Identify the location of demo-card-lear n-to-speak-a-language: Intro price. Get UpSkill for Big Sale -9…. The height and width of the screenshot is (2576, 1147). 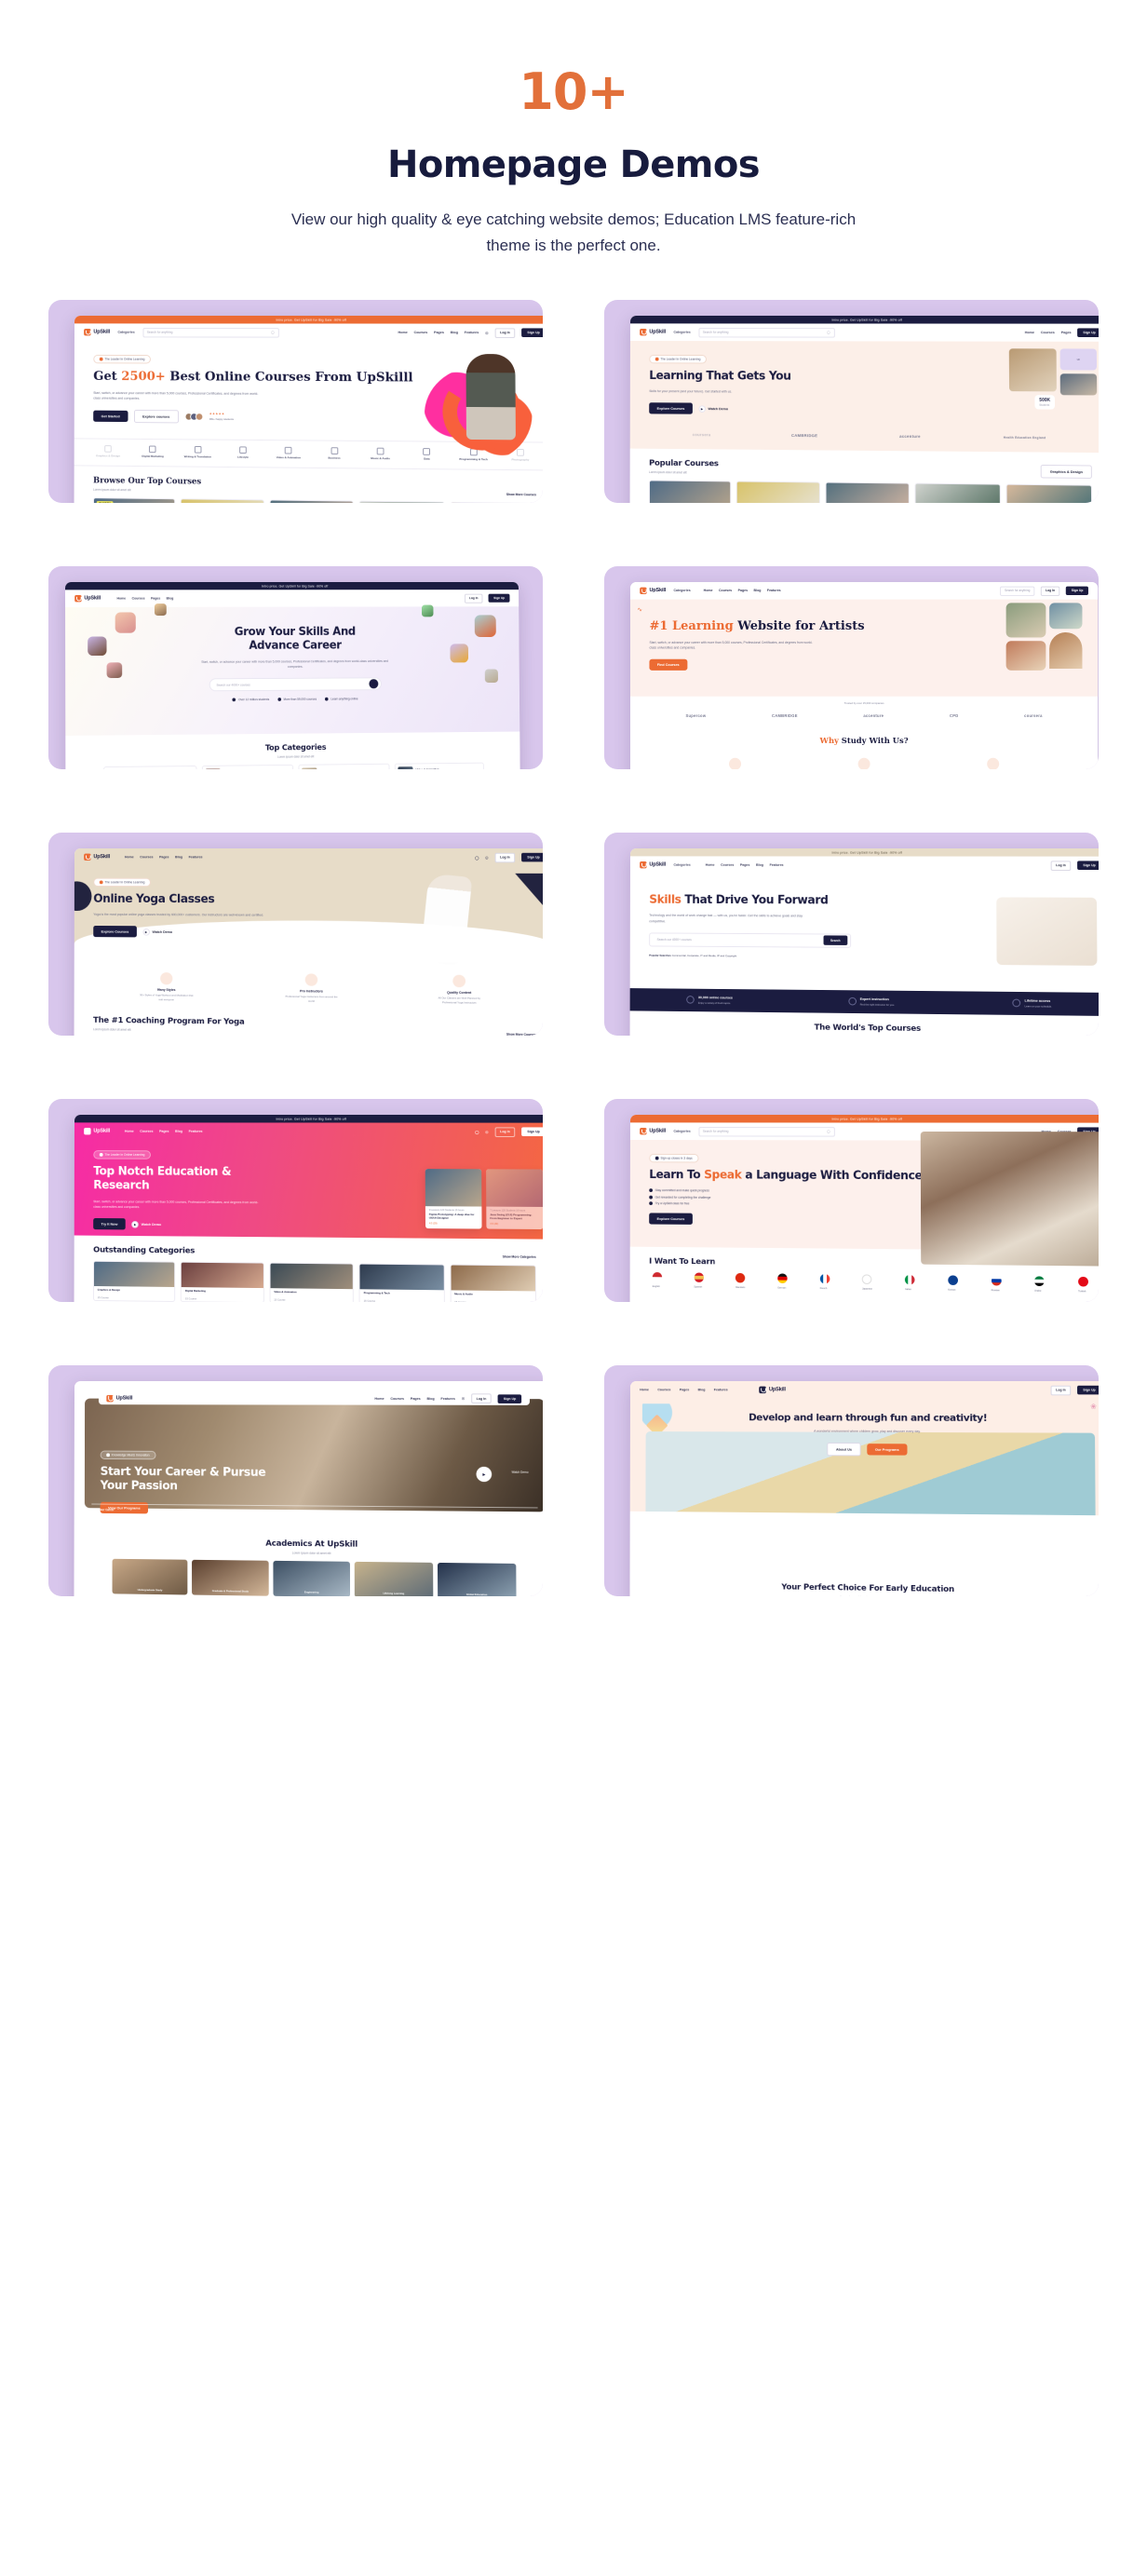
(851, 1201).